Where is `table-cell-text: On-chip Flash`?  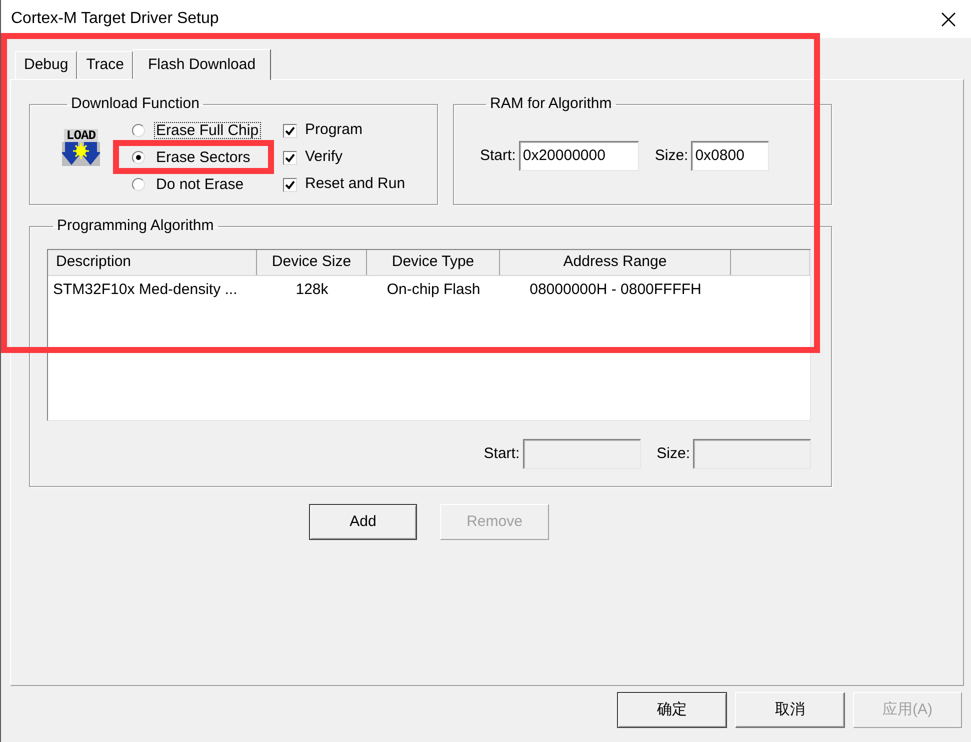
table-cell-text: On-chip Flash is located at coordinates (434, 290).